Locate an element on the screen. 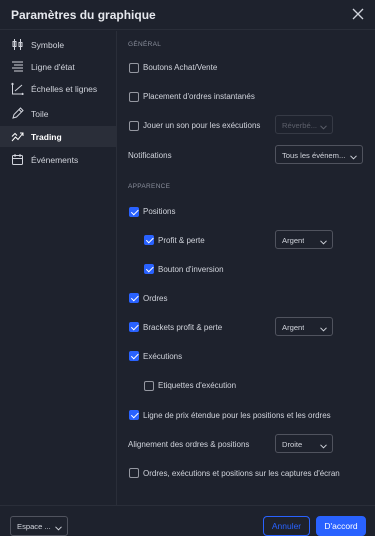 The image size is (375, 536). positions-checkbox is located at coordinates (134, 212).